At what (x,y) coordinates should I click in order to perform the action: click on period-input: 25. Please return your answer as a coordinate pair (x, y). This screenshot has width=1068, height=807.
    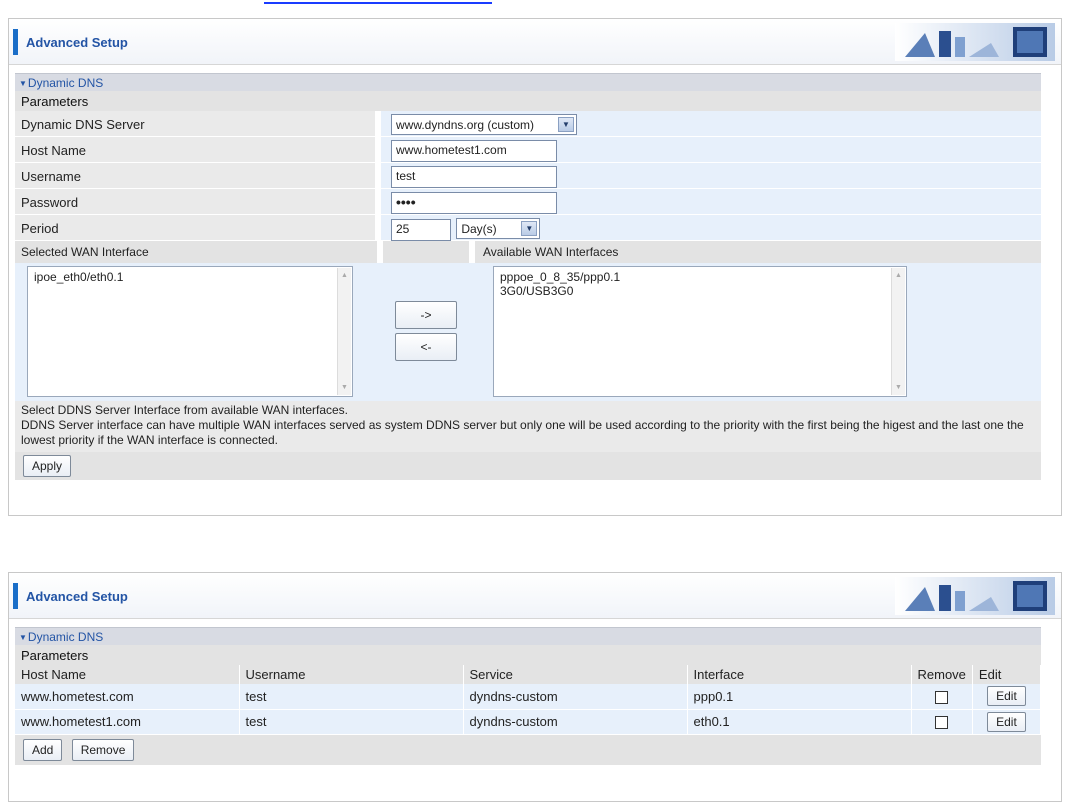
    Looking at the image, I should click on (421, 229).